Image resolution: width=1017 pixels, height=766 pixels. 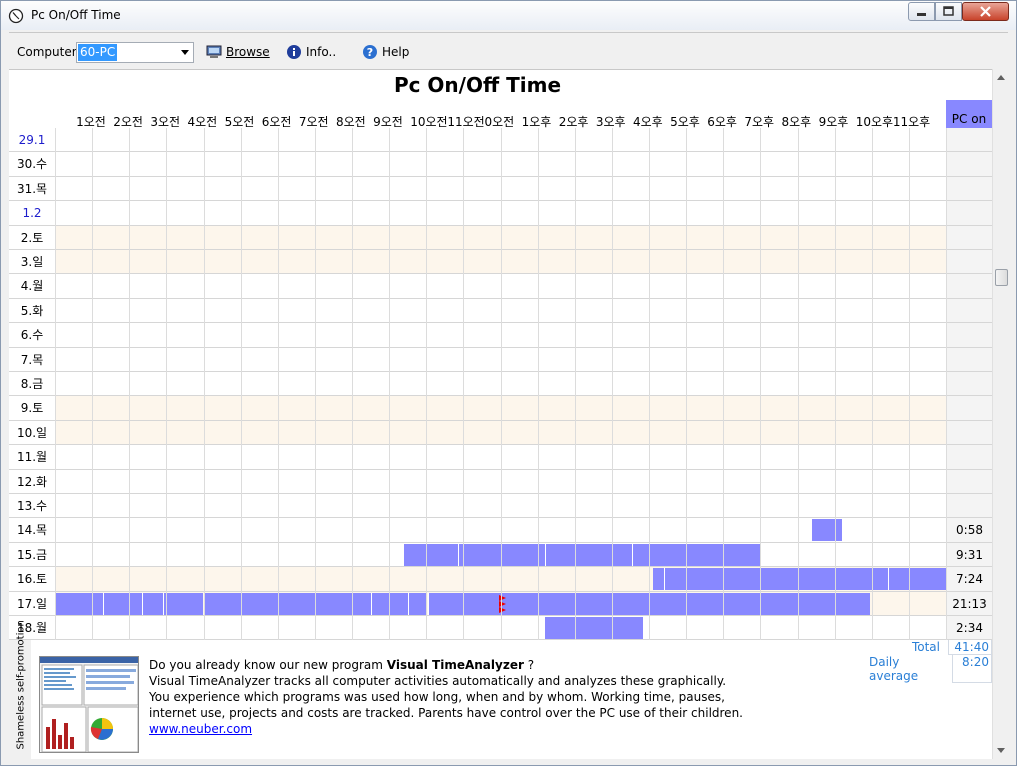 I want to click on pc-on-duration: 0:58, so click(x=969, y=530).